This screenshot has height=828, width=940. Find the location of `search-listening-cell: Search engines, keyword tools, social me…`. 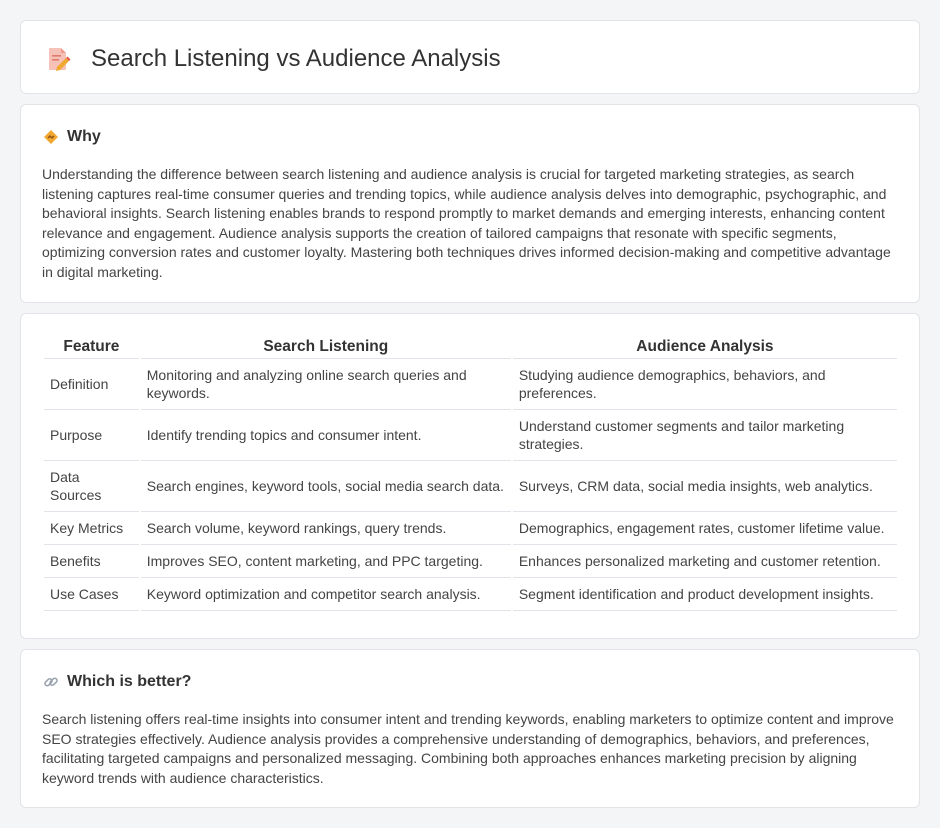

search-listening-cell: Search engines, keyword tools, social me… is located at coordinates (325, 486).